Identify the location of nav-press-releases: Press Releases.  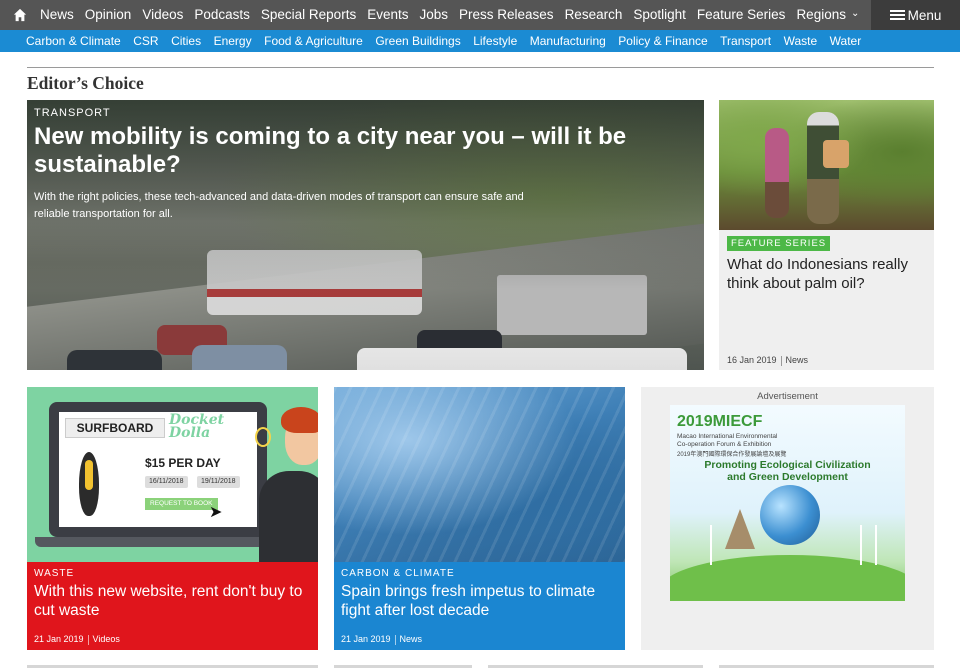
(506, 15).